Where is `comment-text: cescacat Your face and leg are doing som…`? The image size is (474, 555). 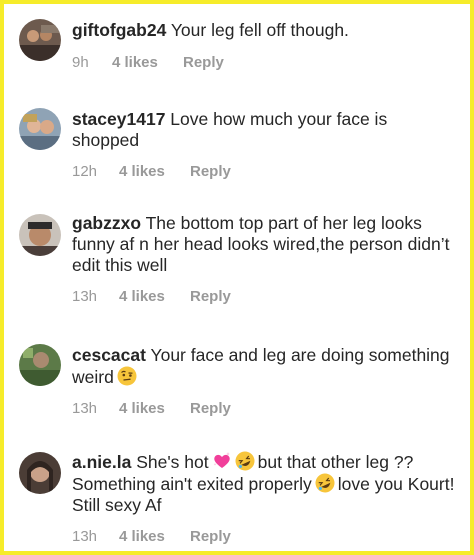
comment-text: cescacat Your face and leg are doing som… is located at coordinates (265, 366).